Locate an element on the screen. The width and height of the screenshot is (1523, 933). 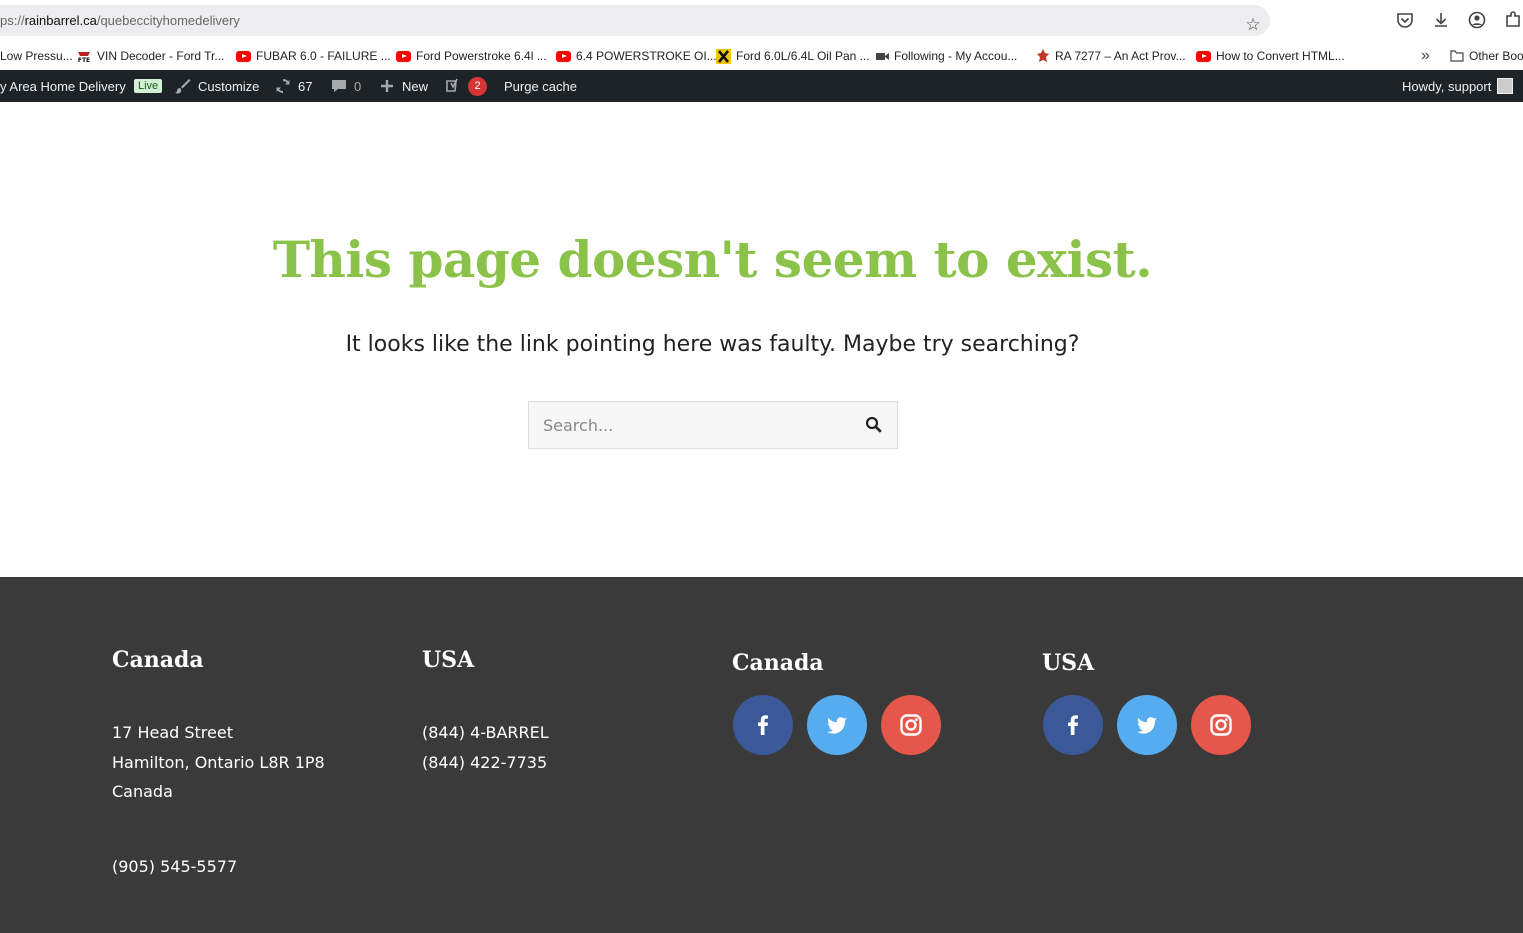
footer-canada-heading: Canada is located at coordinates (158, 660).